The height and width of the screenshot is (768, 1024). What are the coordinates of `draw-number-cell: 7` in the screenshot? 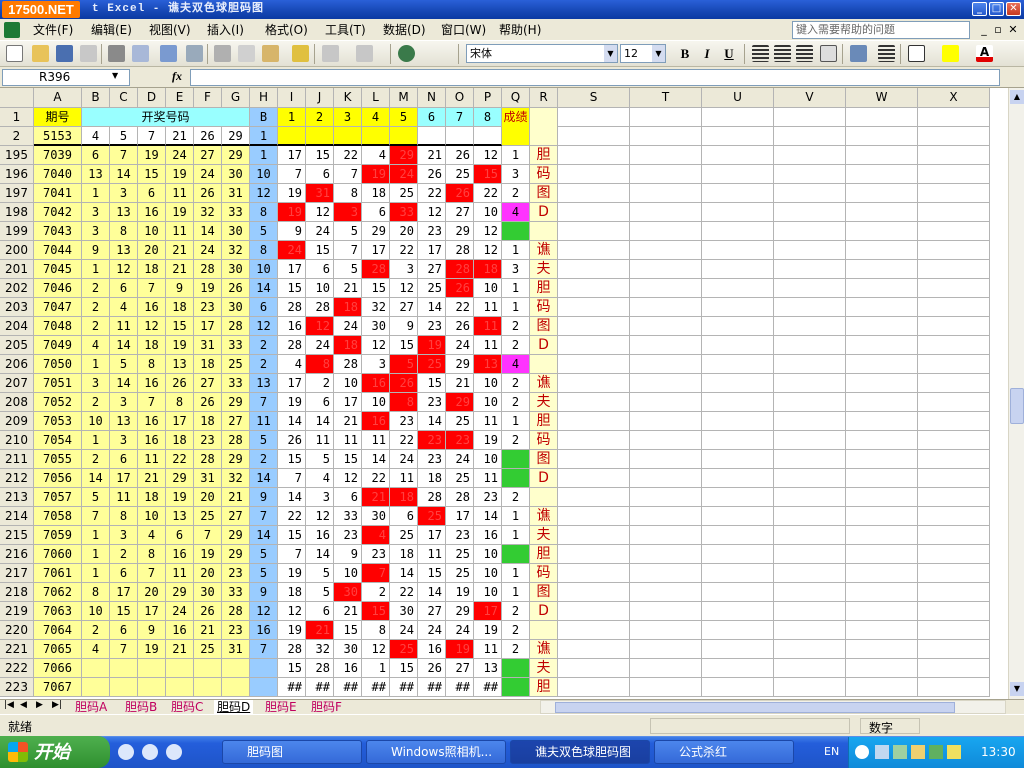 It's located at (96, 516).